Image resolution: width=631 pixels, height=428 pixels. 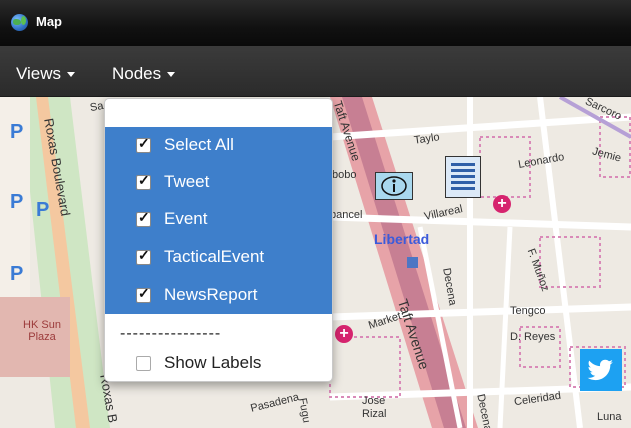 I want to click on checkbox-select-all, so click(x=143, y=144).